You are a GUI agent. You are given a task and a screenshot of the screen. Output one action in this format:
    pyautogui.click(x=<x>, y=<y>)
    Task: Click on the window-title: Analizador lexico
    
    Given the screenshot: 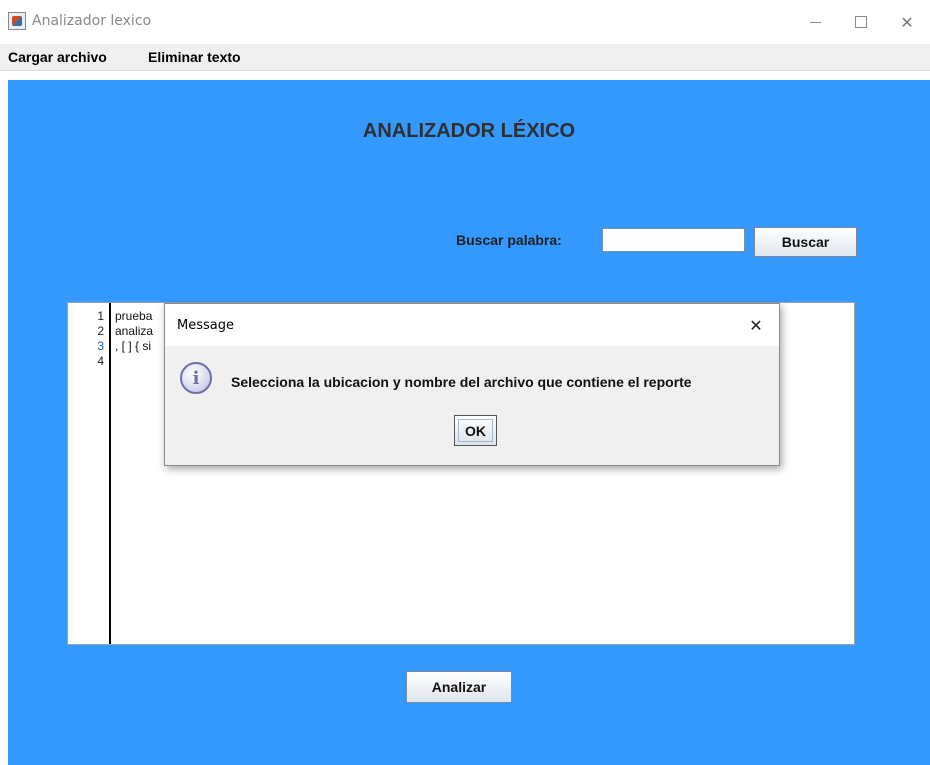 What is the action you would take?
    pyautogui.click(x=92, y=21)
    